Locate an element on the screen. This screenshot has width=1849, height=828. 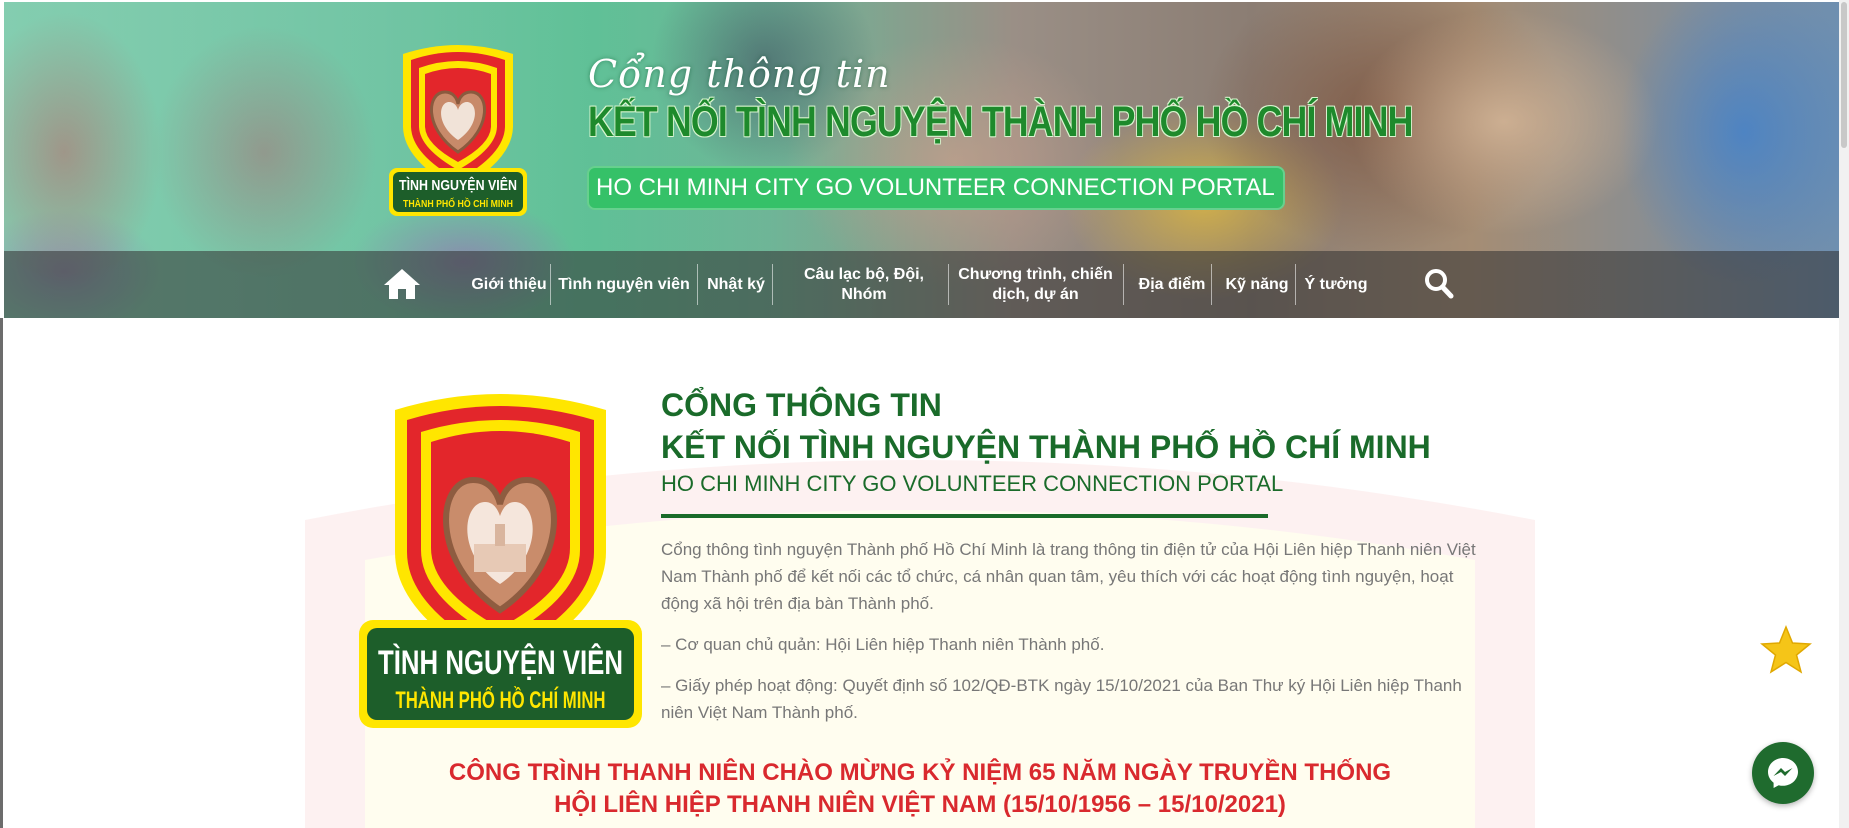
main-logo-text-1: TÌNH NGUYỆN VIÊN is located at coordinates (500, 663).